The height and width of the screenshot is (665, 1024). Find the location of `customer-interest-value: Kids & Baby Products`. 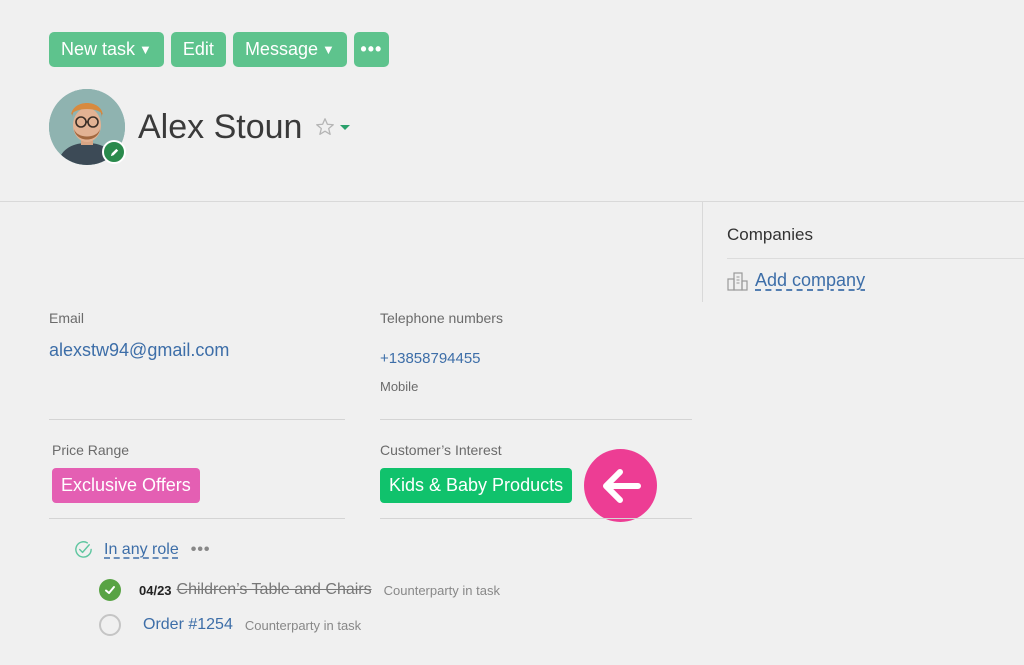

customer-interest-value: Kids & Baby Products is located at coordinates (476, 485).